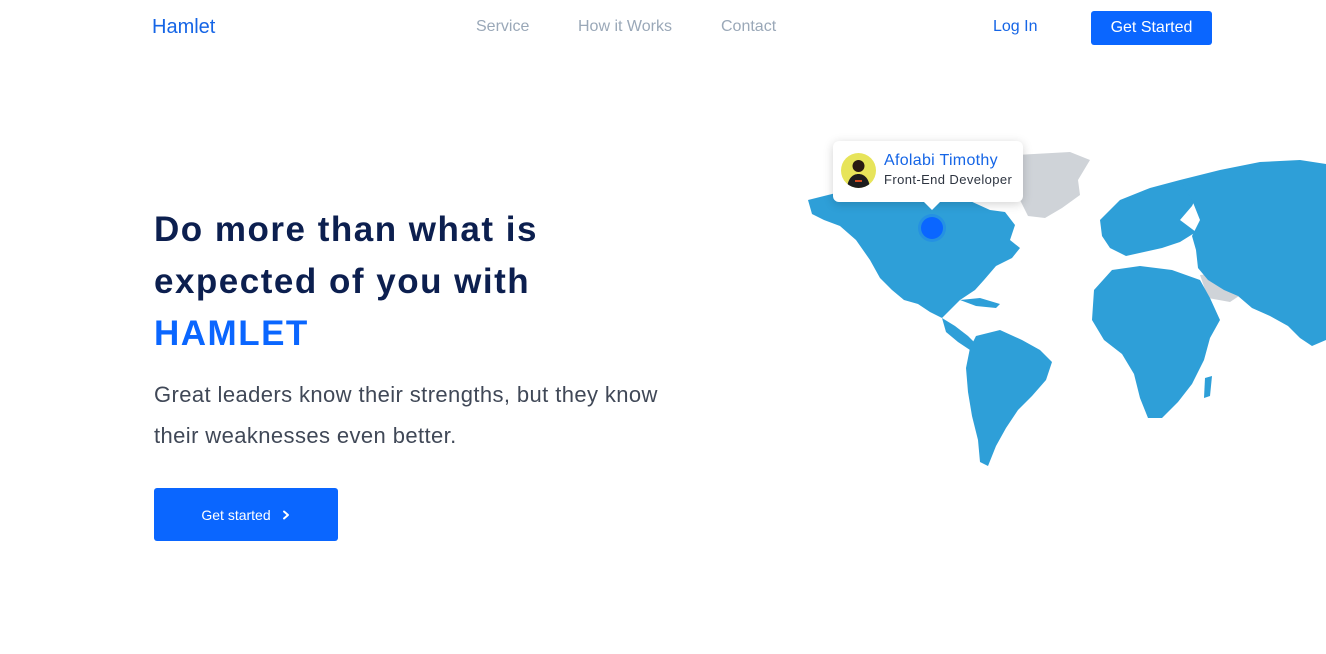  Describe the element at coordinates (286, 515) in the screenshot. I see `chevron-right-icon` at that location.